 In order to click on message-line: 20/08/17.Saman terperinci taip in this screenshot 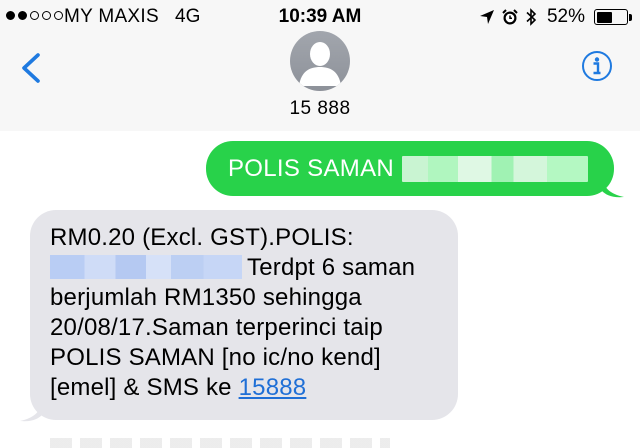, I will do `click(216, 327)`.